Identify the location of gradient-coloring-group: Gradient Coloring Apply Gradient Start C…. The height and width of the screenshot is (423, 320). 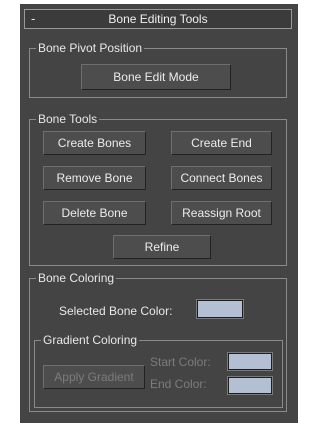
(158, 370).